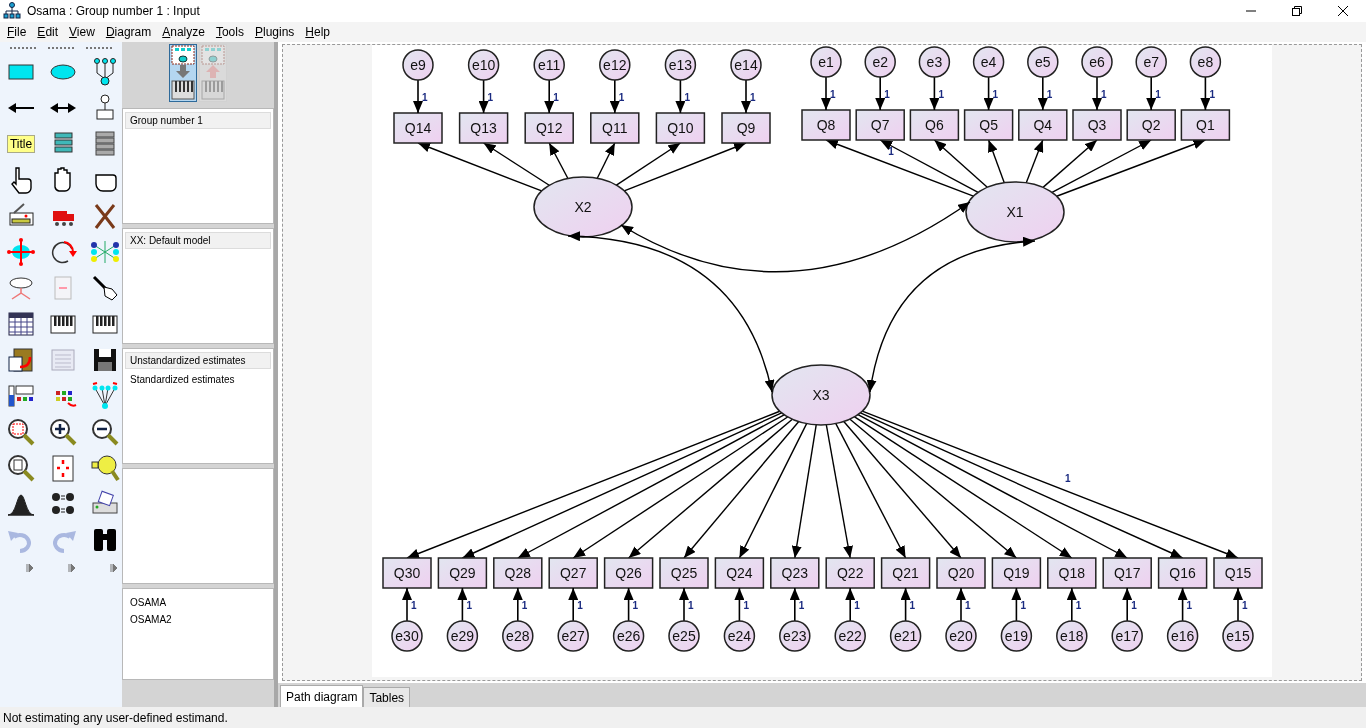 The width and height of the screenshot is (1366, 728). Describe the element at coordinates (583, 207) in the screenshot. I see `latent-variable` at that location.